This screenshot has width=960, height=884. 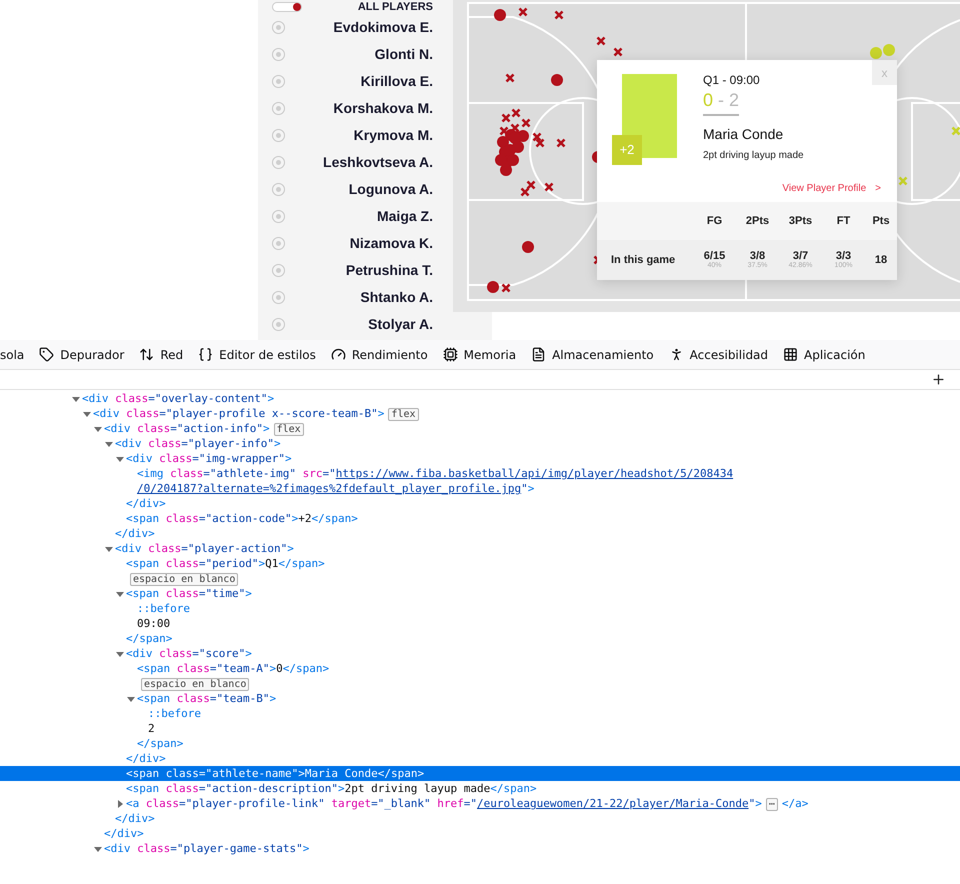 I want to click on markup-row: <span class="team-A">0</span>, so click(x=480, y=668).